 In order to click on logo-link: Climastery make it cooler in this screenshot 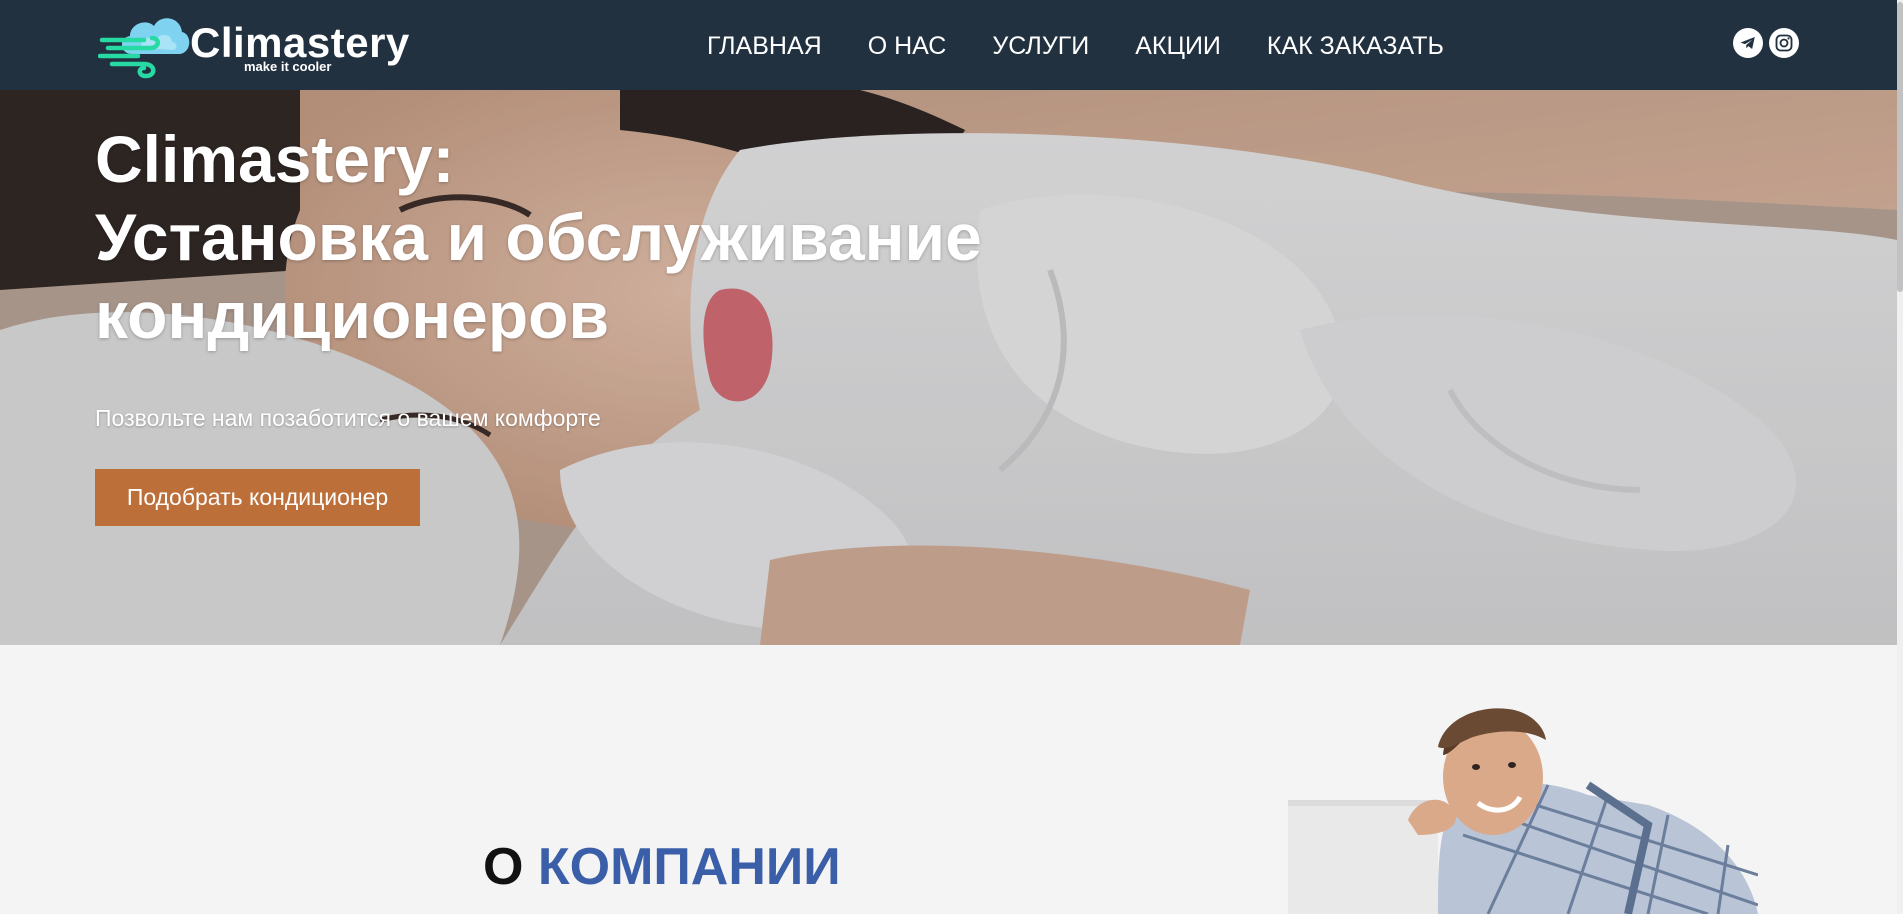, I will do `click(253, 44)`.